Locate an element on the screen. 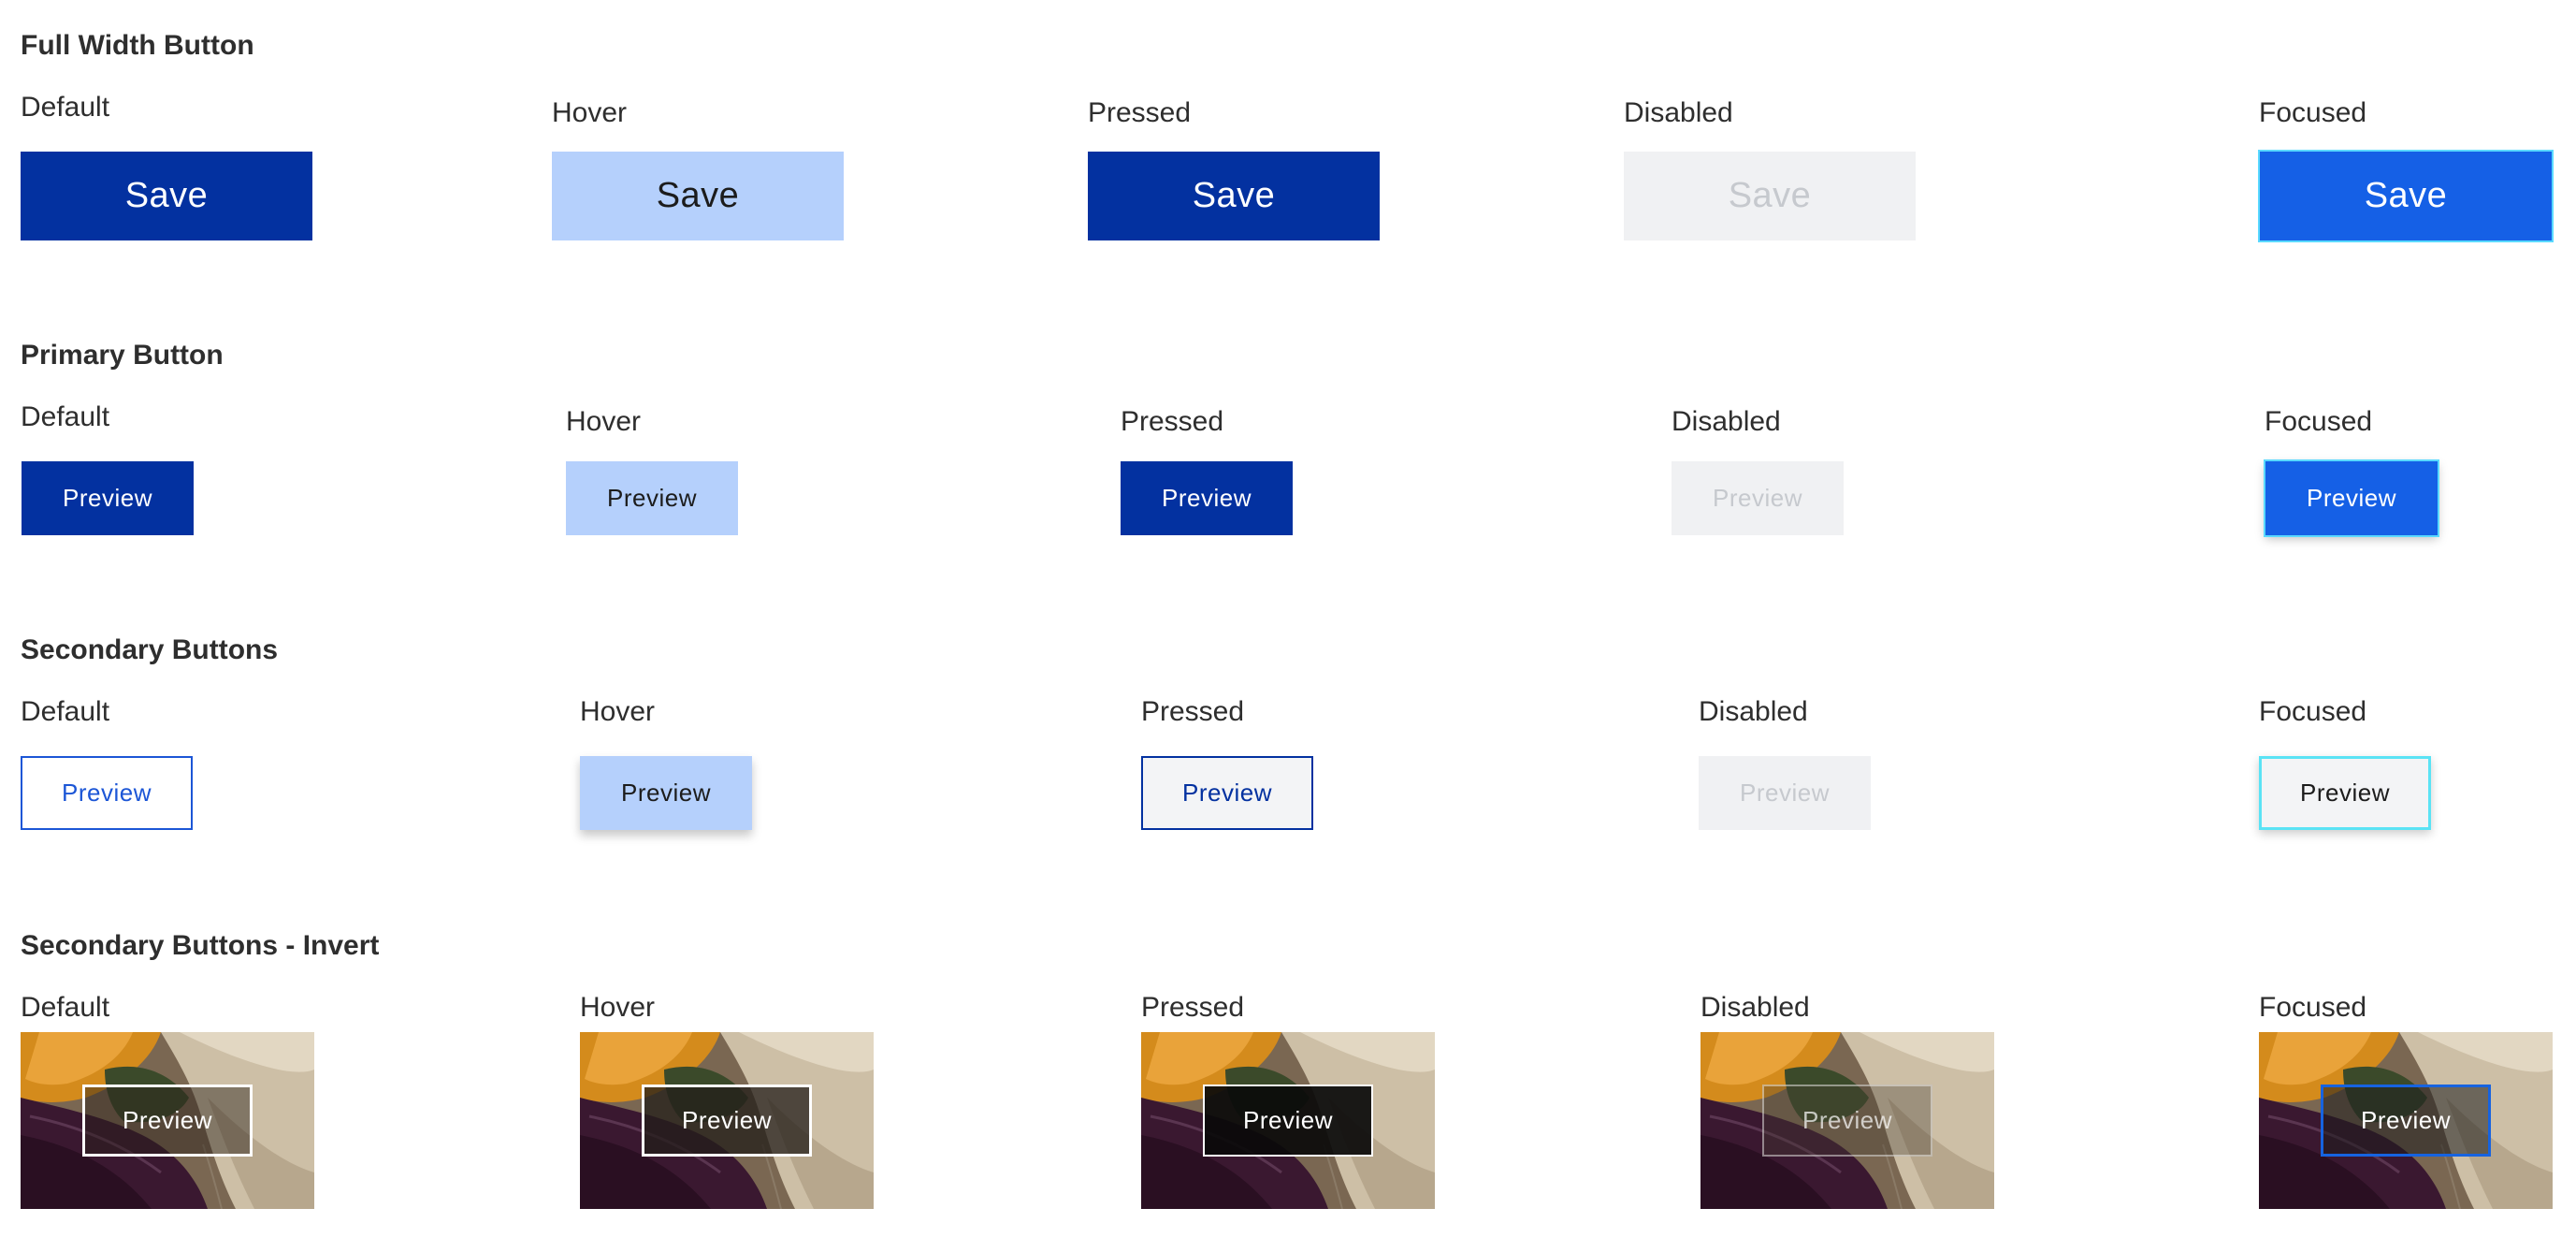  secondary-preview-button-pressed: Preview is located at coordinates (1227, 793).